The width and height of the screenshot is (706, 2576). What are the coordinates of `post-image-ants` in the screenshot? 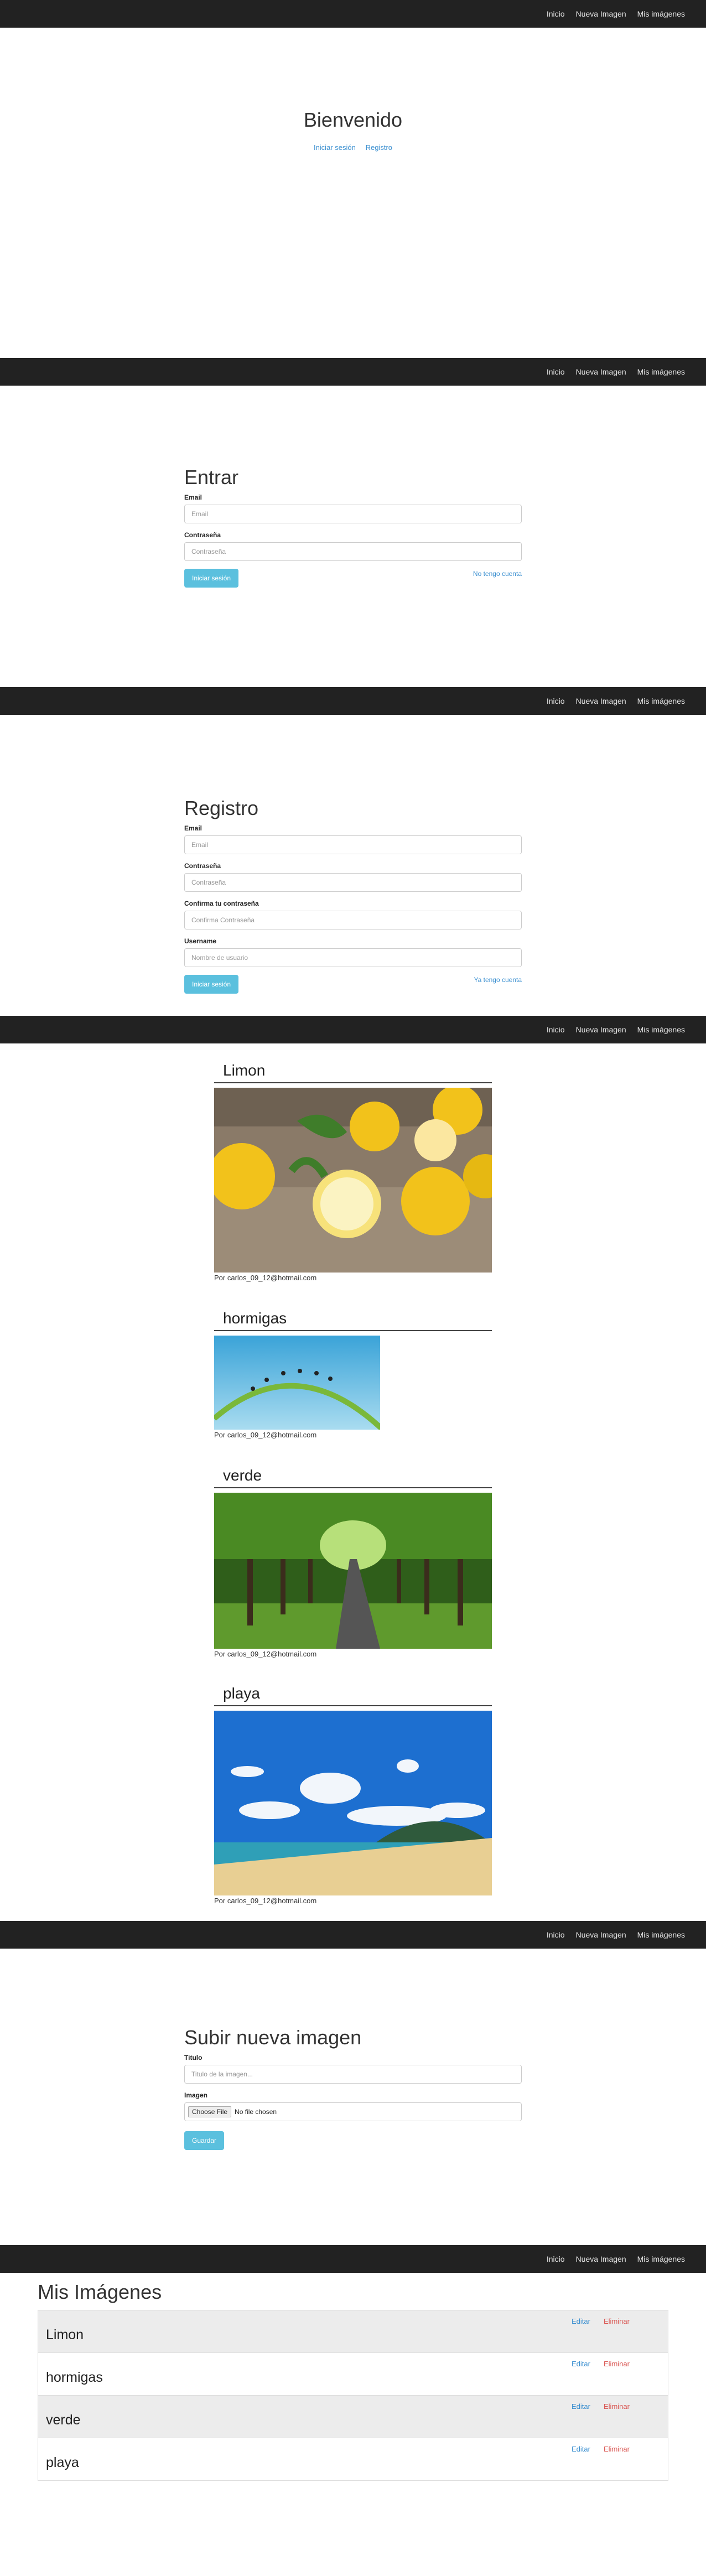 It's located at (297, 1383).